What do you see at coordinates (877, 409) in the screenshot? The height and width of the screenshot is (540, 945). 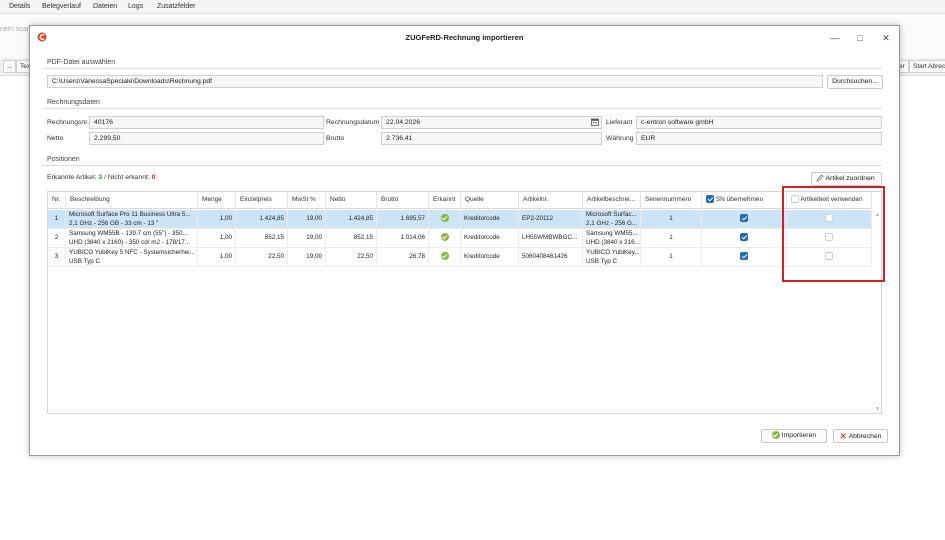 I see `scroll-down-icon: ▼` at bounding box center [877, 409].